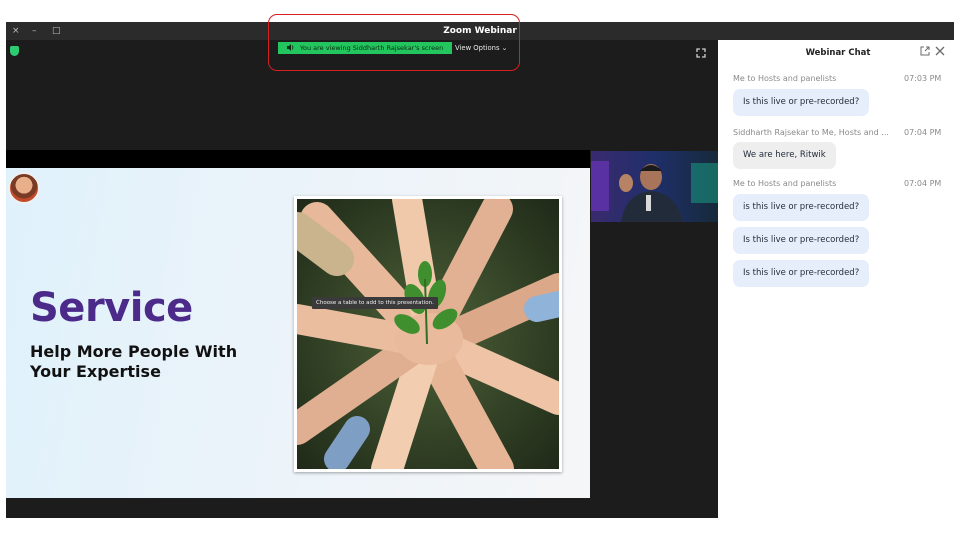 This screenshot has width=960, height=540. I want to click on popout-icon, so click(925, 52).